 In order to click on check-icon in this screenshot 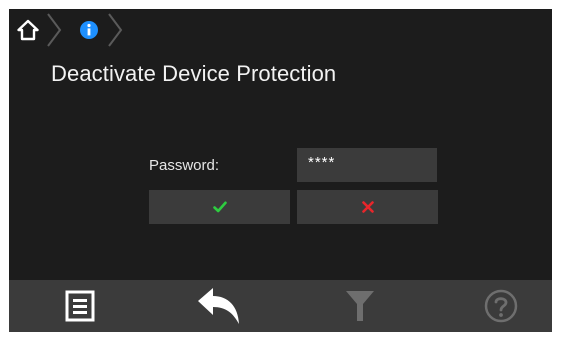, I will do `click(219, 207)`.